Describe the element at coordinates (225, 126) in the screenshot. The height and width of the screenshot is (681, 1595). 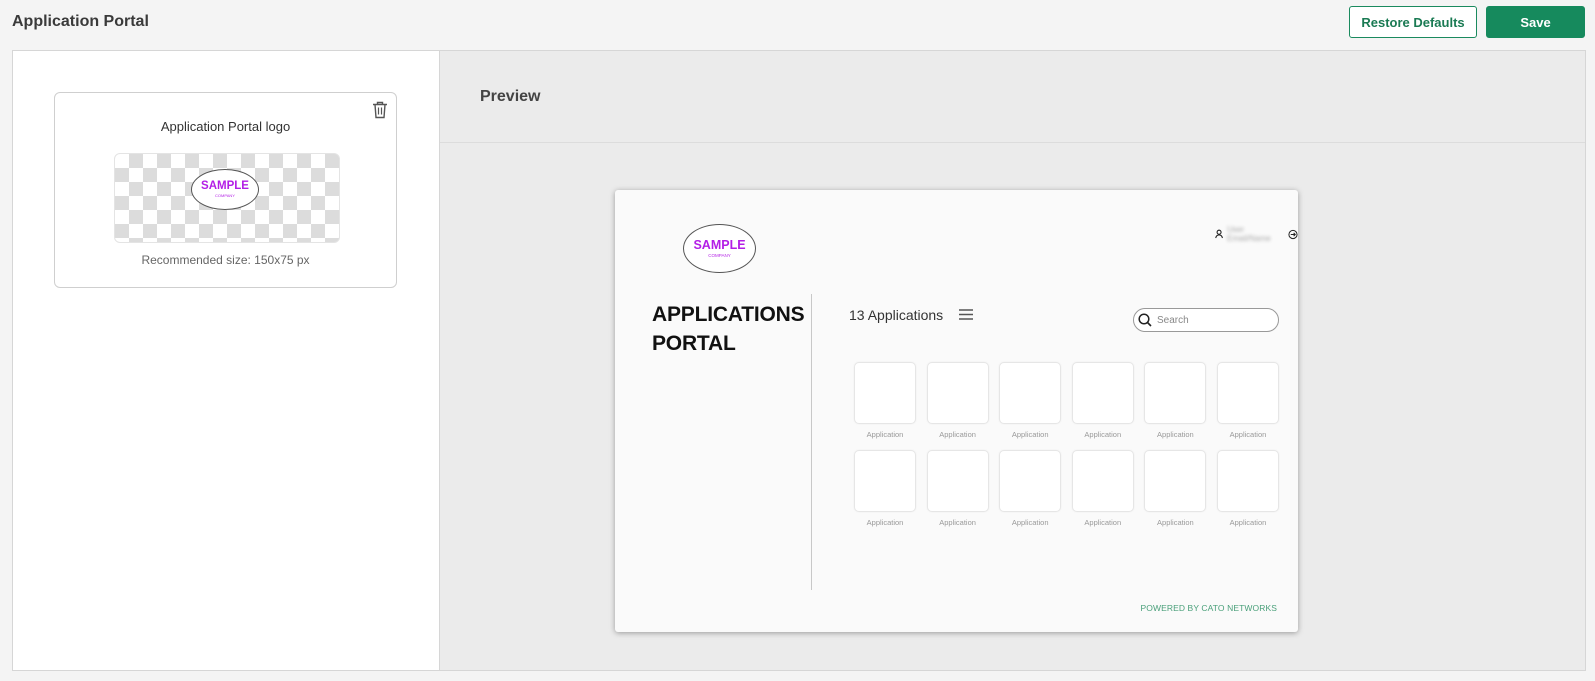
I see `logo-card-title: Application Portal logo` at that location.